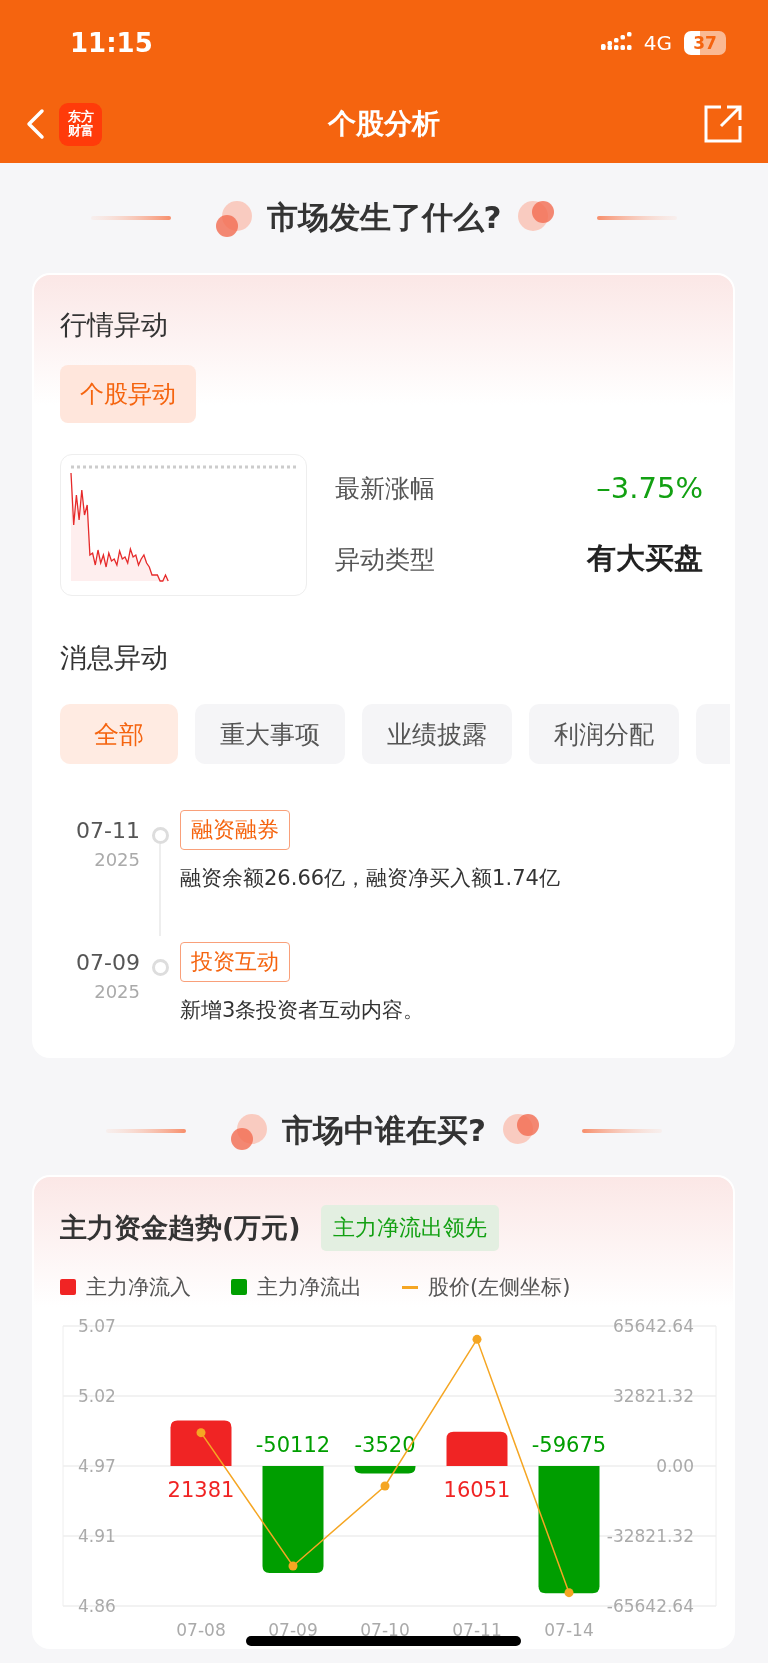 This screenshot has width=768, height=1663. I want to click on event-text: 新增3条投资者互动内容。, so click(302, 1010).